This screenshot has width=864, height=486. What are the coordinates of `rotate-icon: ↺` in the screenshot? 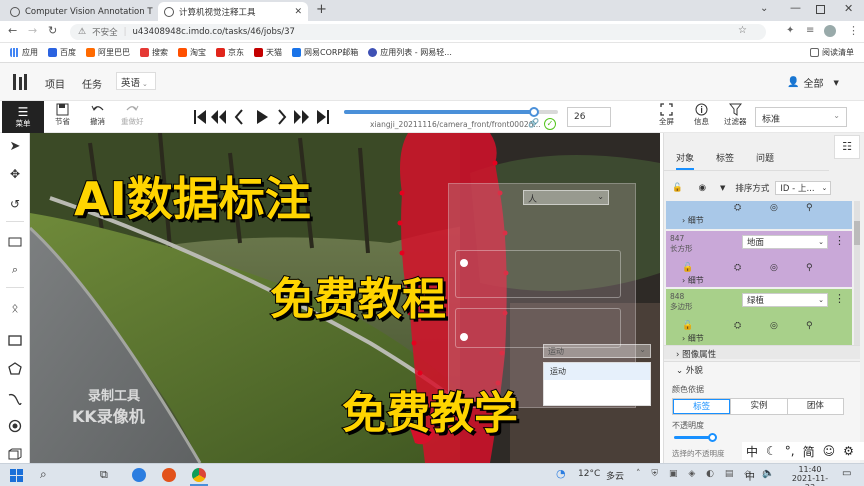 It's located at (15, 204).